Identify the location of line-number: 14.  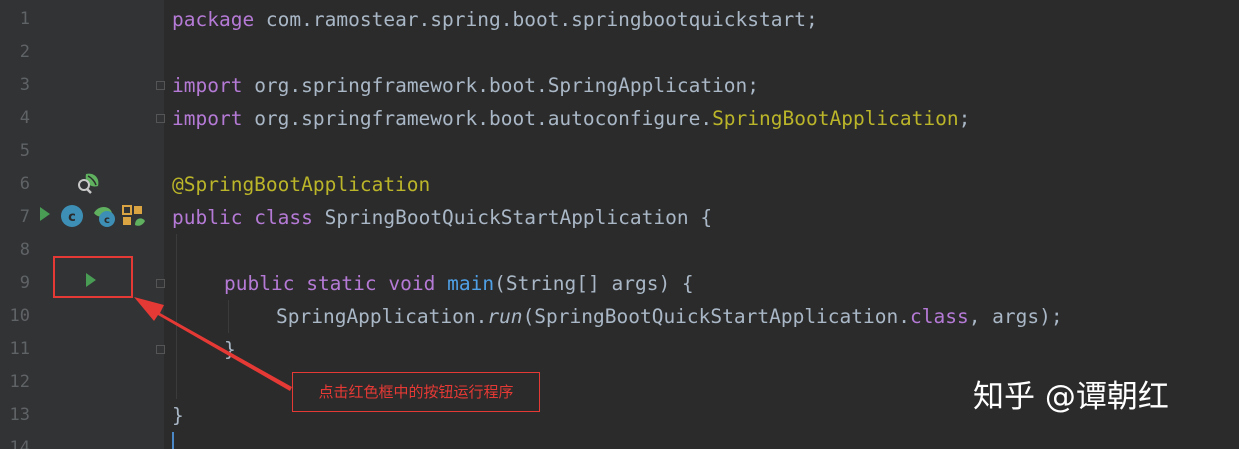
(19, 443).